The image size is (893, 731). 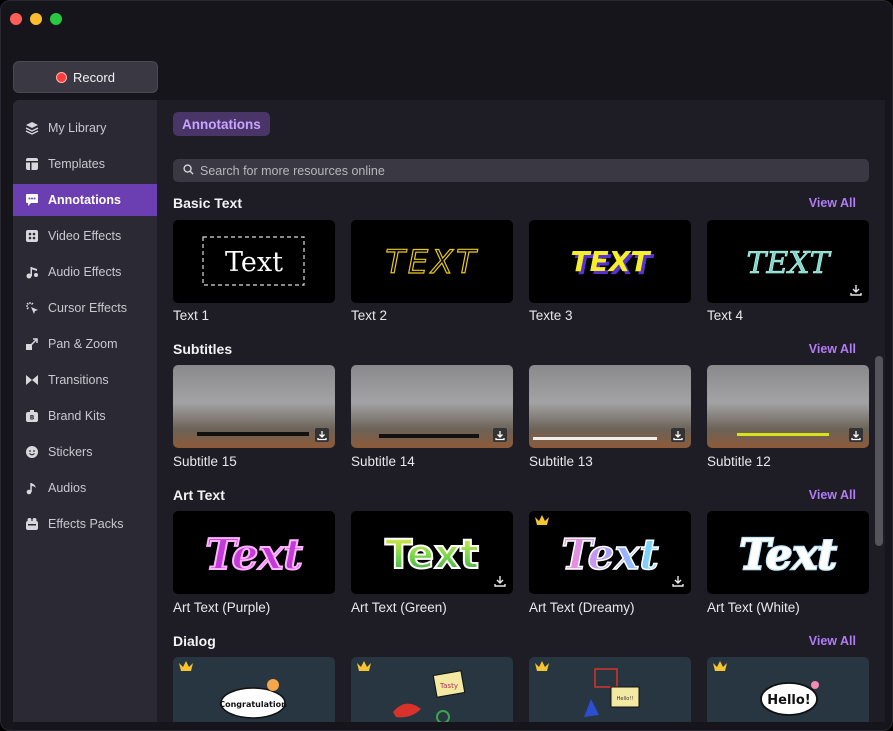 What do you see at coordinates (32, 272) in the screenshot?
I see `audio-effects-icon` at bounding box center [32, 272].